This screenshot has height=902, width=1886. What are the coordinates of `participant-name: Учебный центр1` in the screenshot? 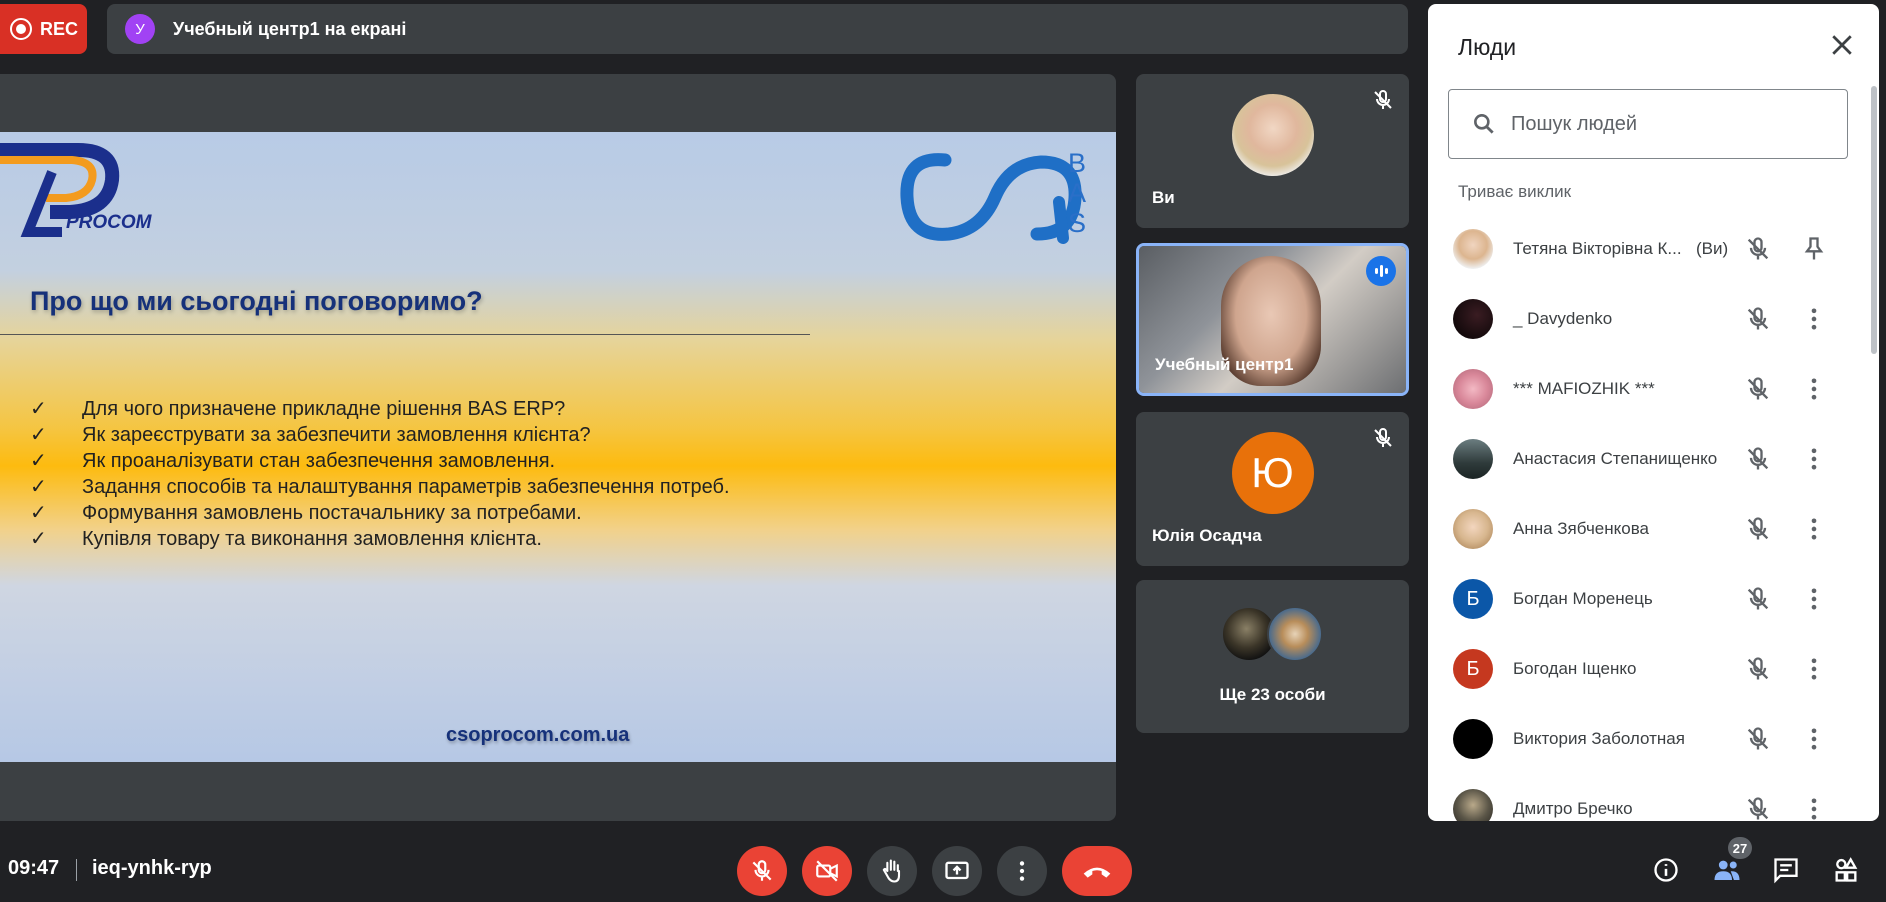 It's located at (1224, 364).